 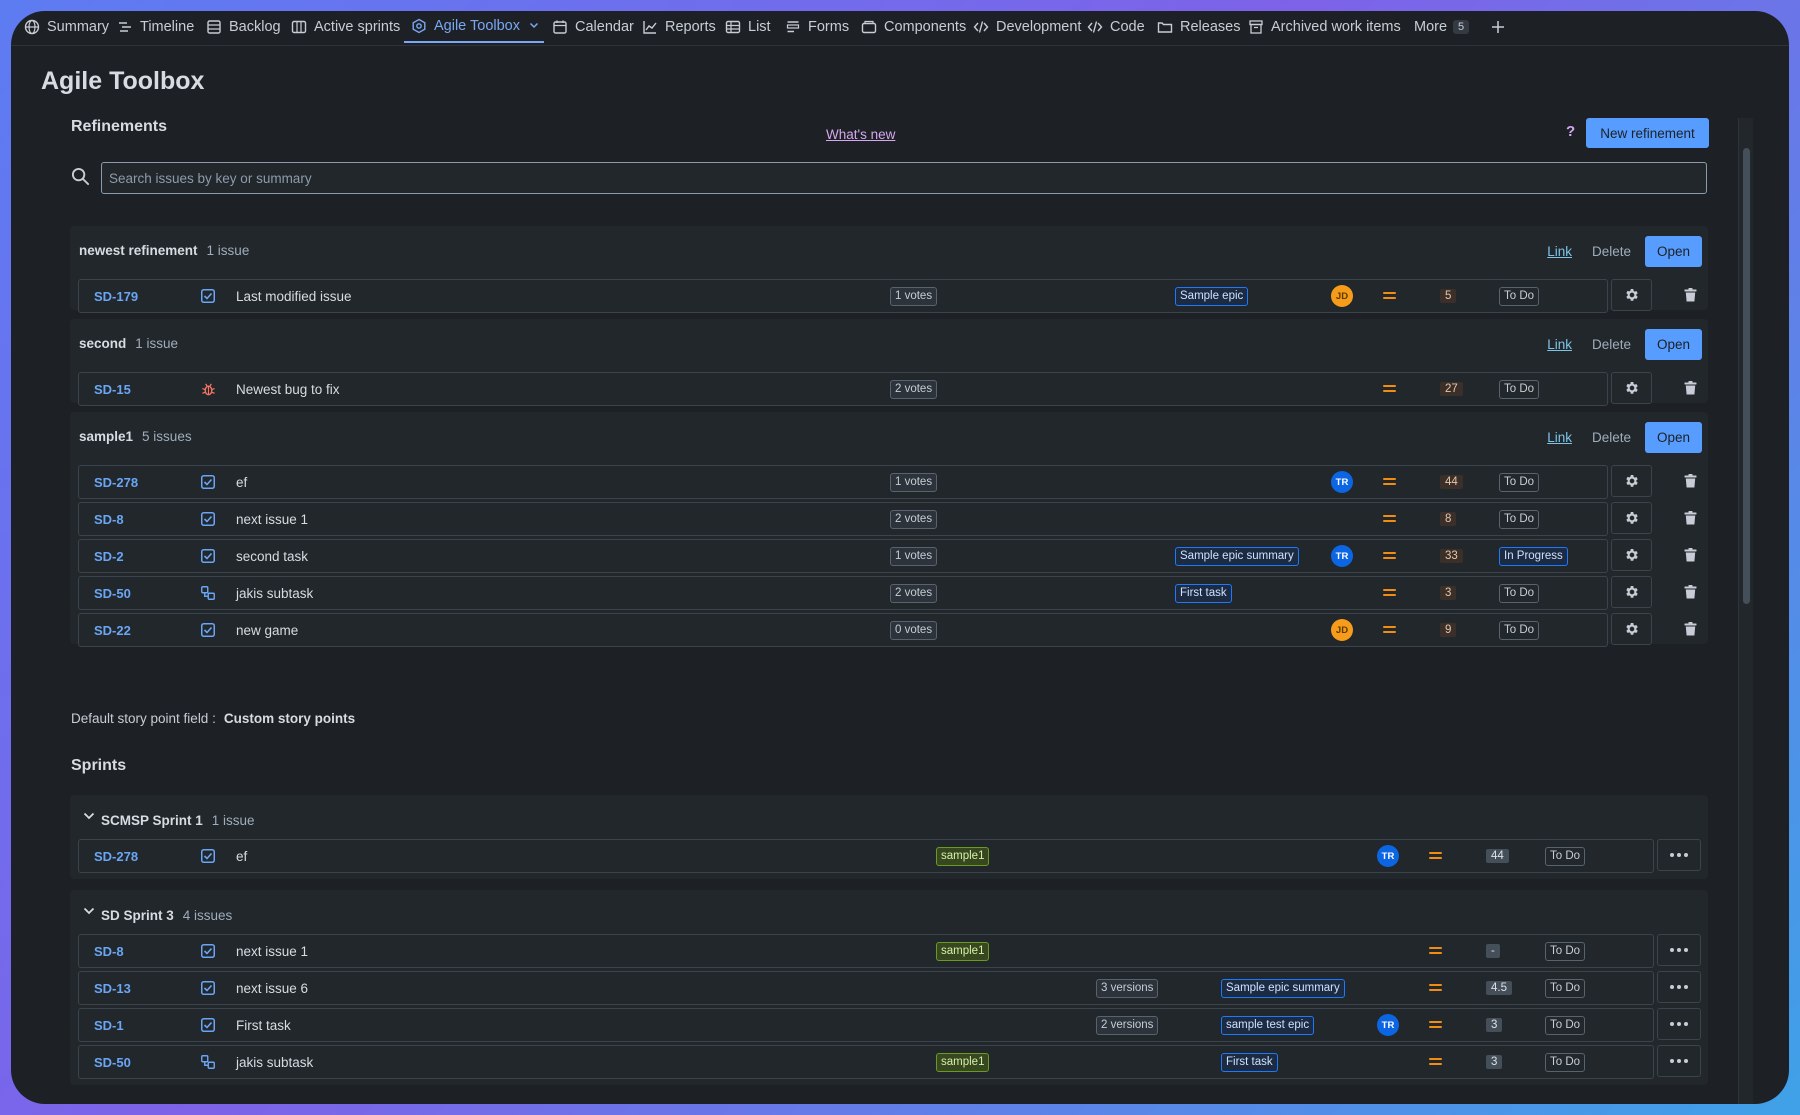 I want to click on nav-tab-timeline: Timeline, so click(x=155, y=27).